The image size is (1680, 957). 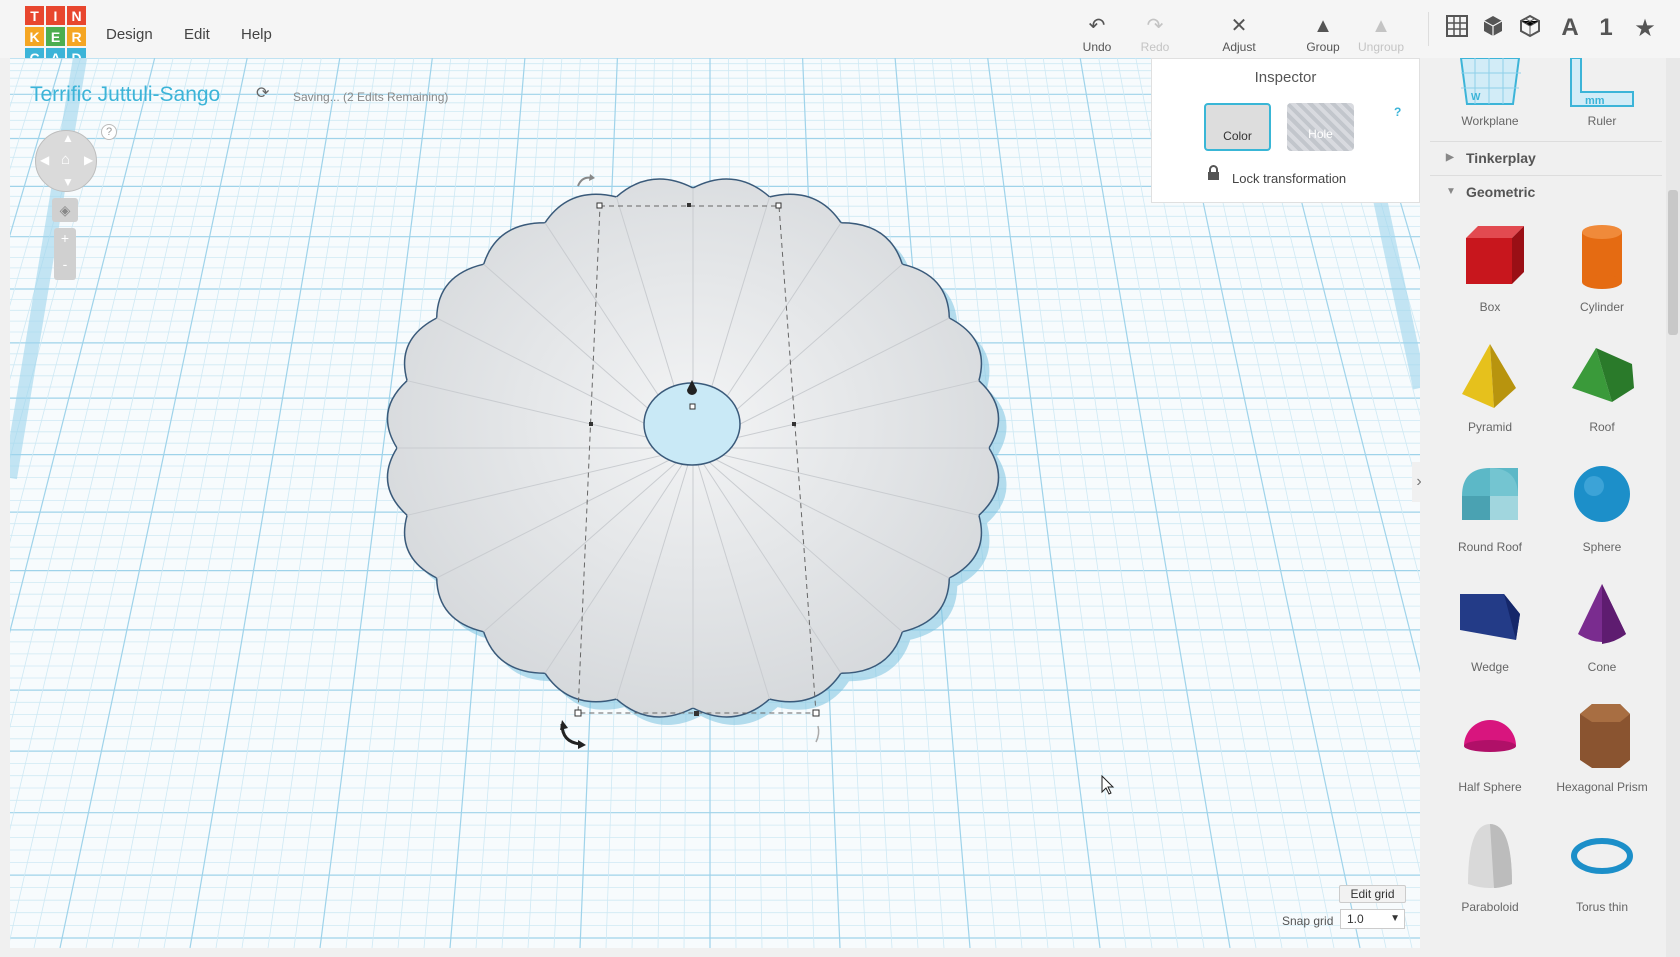 What do you see at coordinates (1323, 26) in the screenshot?
I see `group-icon: ▲` at bounding box center [1323, 26].